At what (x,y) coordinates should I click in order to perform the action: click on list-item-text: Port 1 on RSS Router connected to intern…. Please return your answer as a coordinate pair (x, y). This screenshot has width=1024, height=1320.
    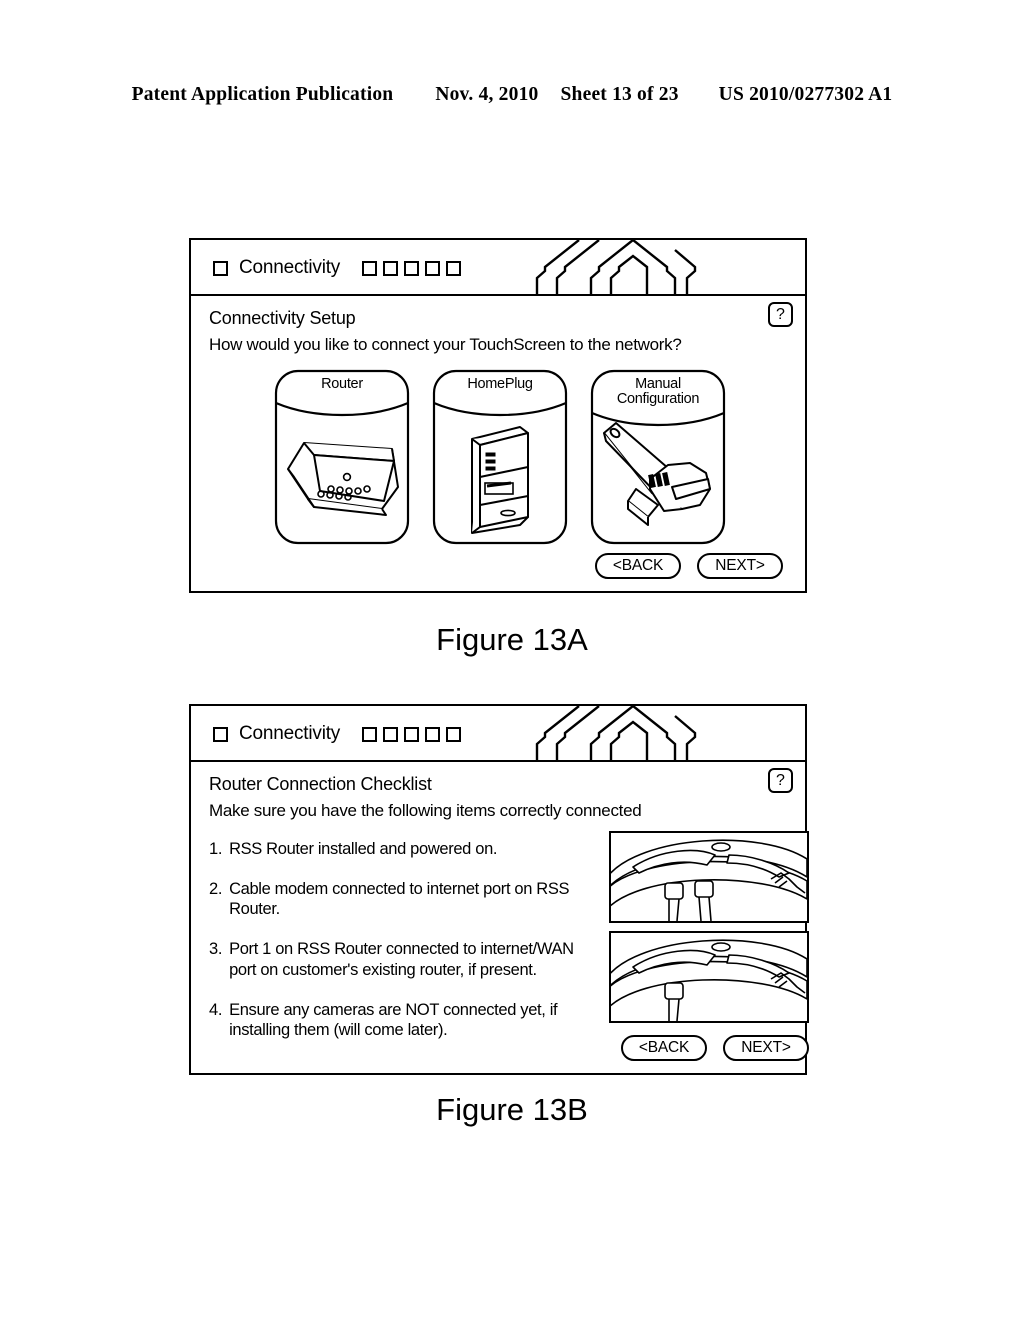
    Looking at the image, I should click on (401, 959).